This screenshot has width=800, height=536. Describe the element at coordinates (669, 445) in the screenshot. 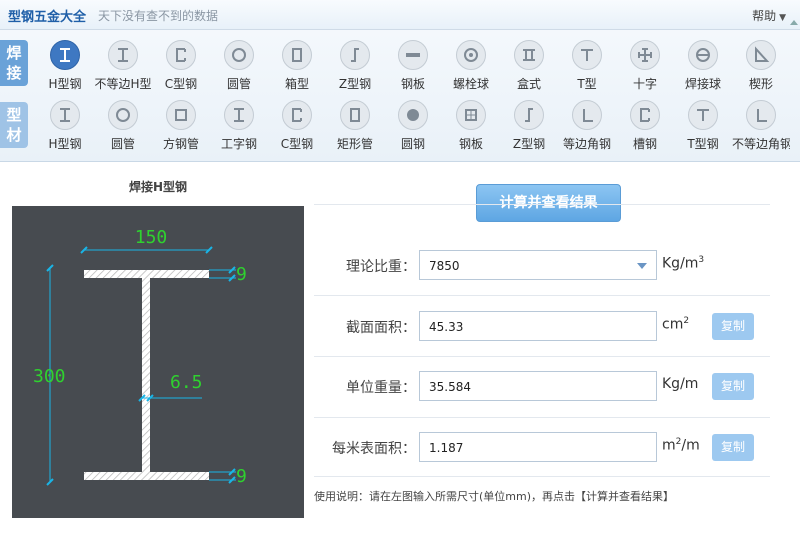

I see `unit-text: m` at that location.